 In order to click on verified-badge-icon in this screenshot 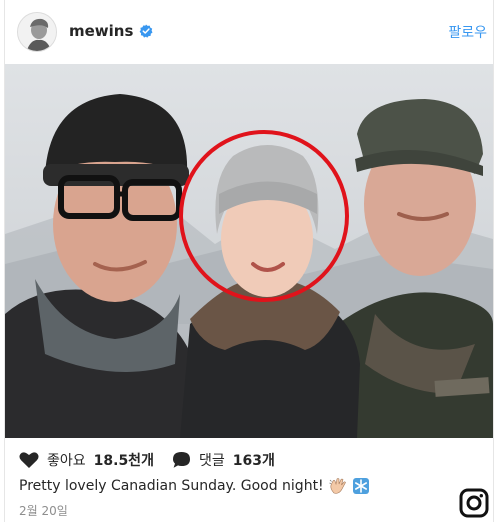, I will do `click(146, 31)`.